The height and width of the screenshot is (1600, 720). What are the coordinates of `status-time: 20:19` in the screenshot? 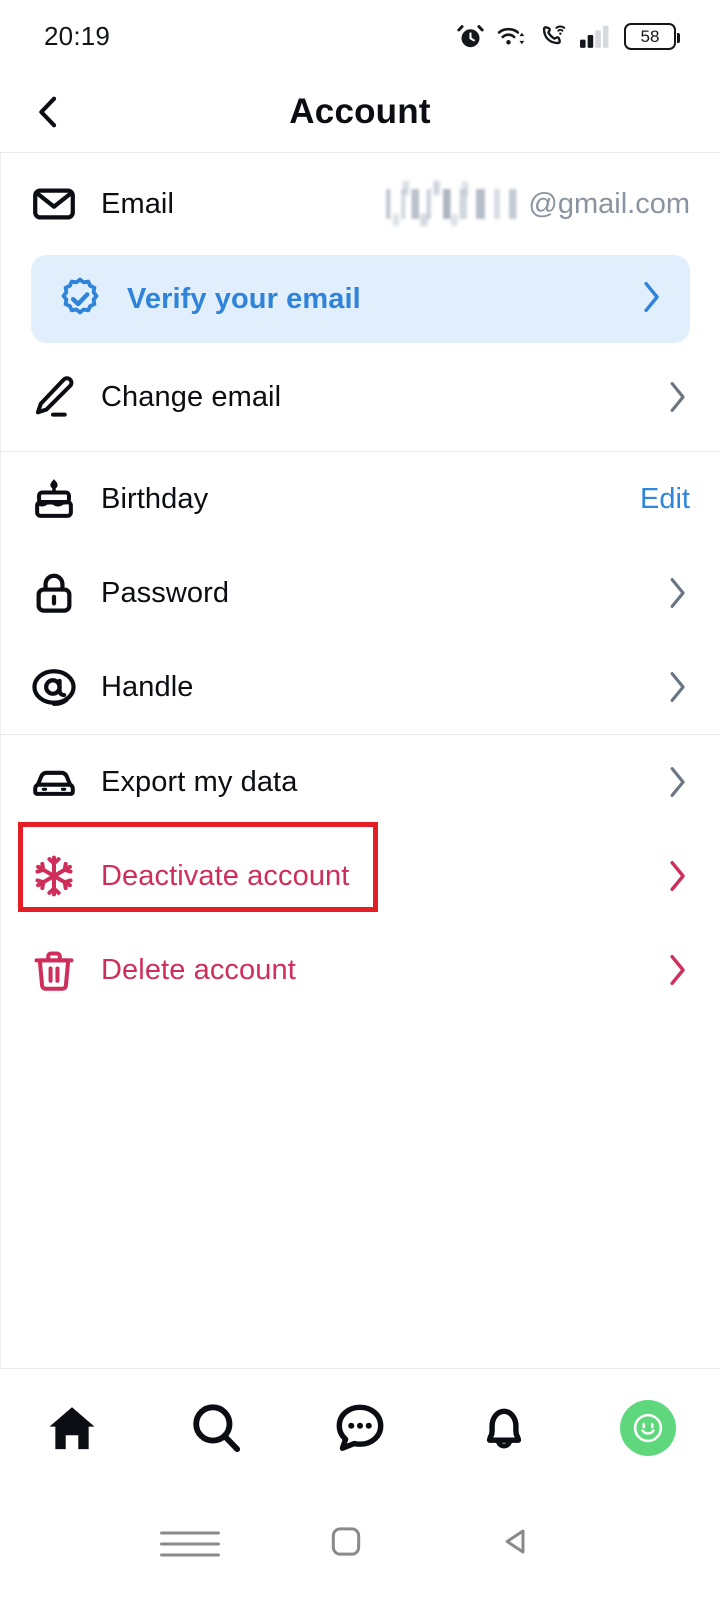 It's located at (77, 35).